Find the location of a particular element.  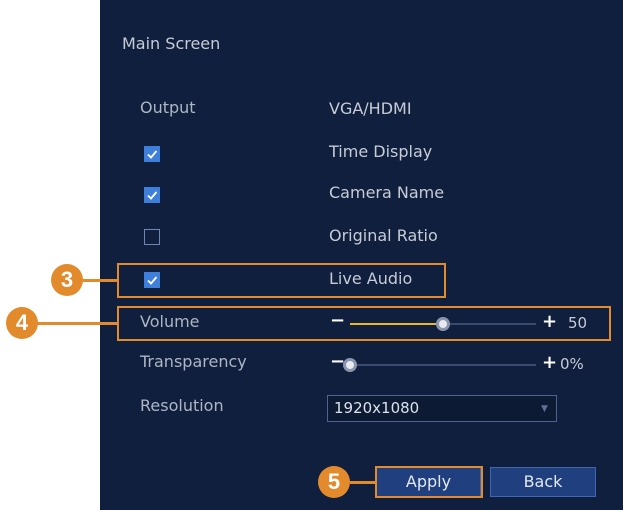

camera-name-checkbox is located at coordinates (152, 195).